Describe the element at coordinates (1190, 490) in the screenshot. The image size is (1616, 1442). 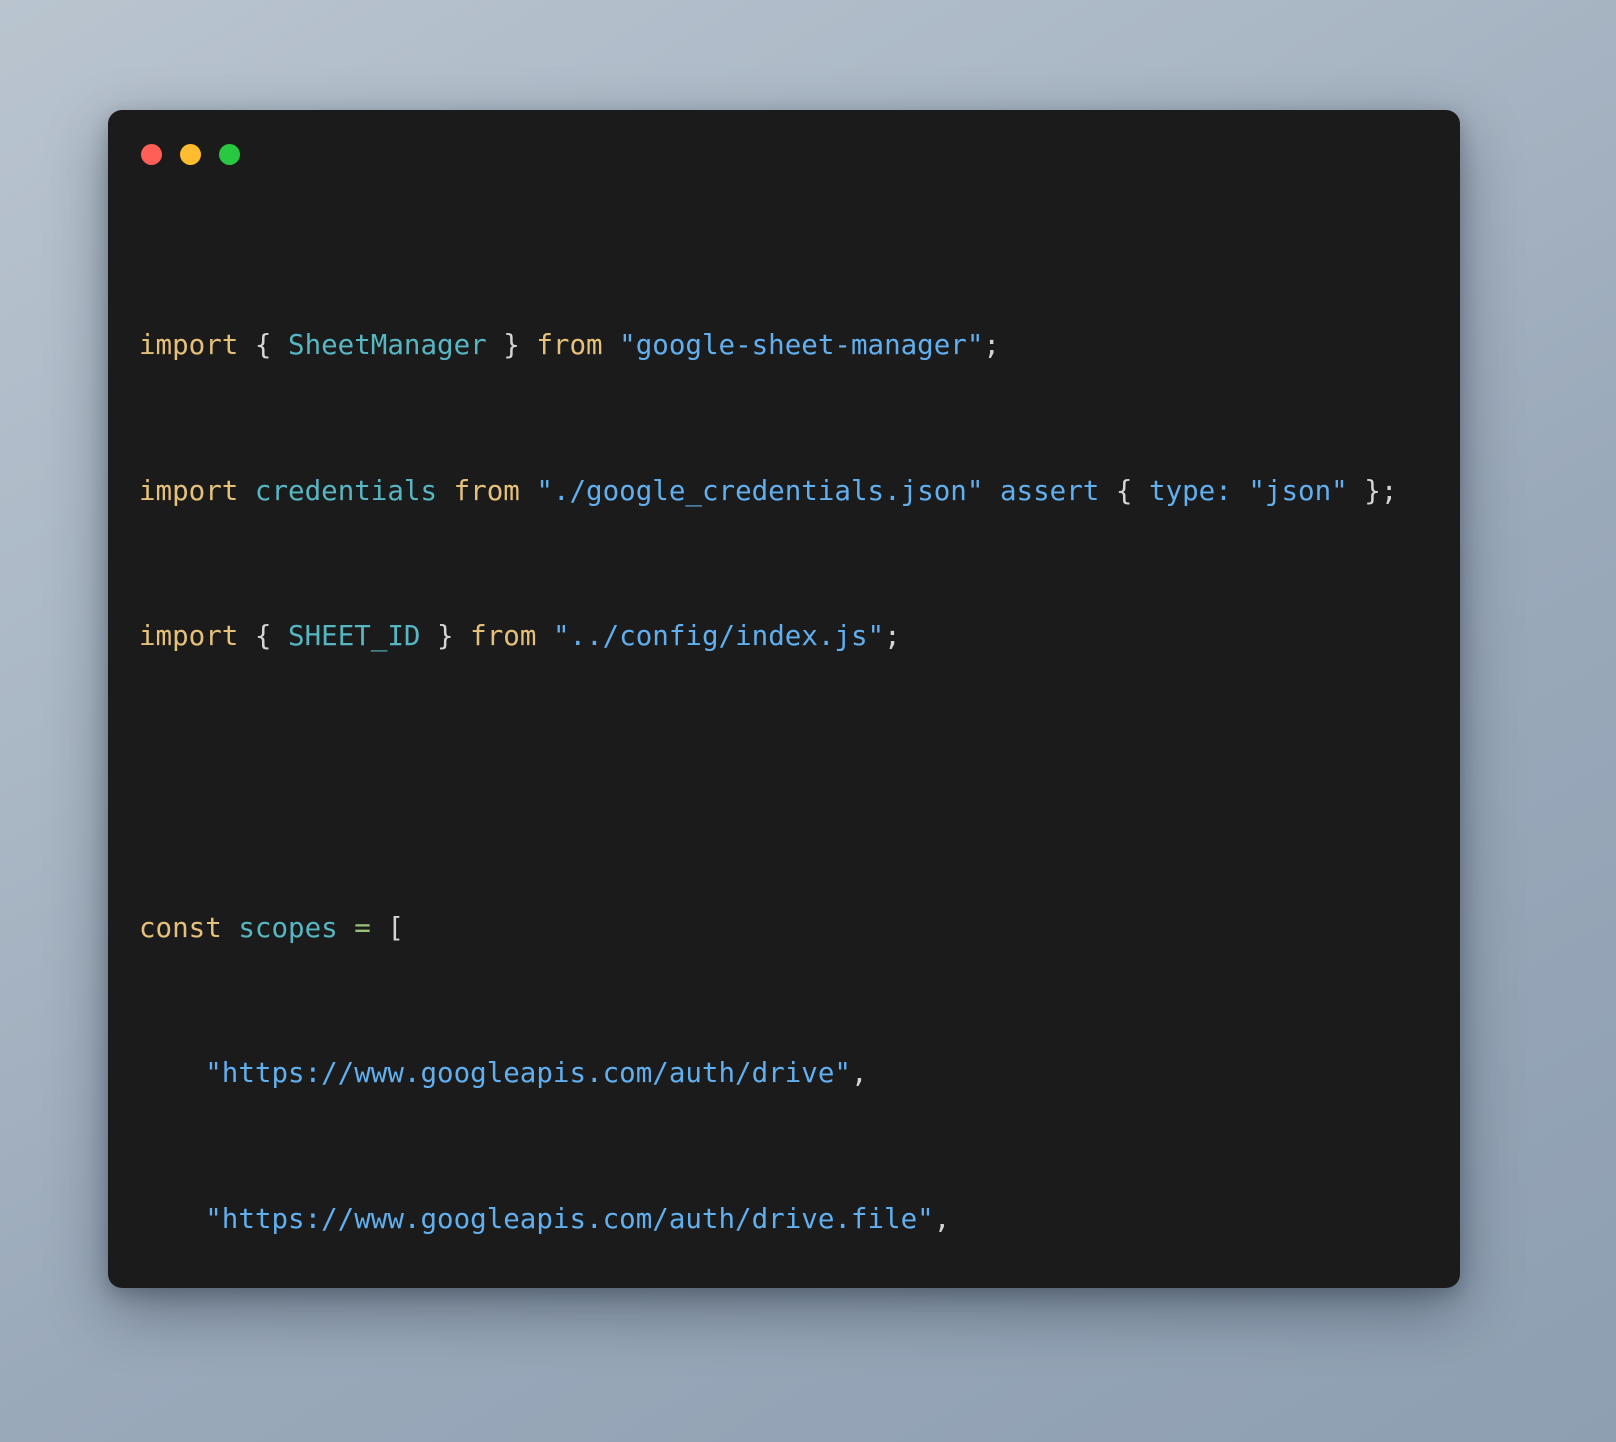
I see `assert-key-type: type:` at that location.